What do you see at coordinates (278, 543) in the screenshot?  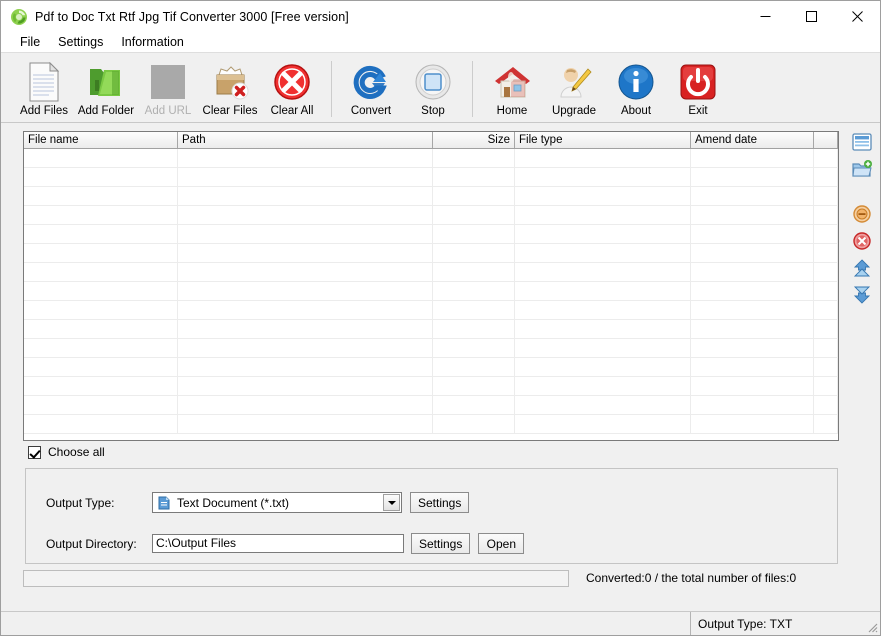 I see `output-directory-input: C:\Output Files` at bounding box center [278, 543].